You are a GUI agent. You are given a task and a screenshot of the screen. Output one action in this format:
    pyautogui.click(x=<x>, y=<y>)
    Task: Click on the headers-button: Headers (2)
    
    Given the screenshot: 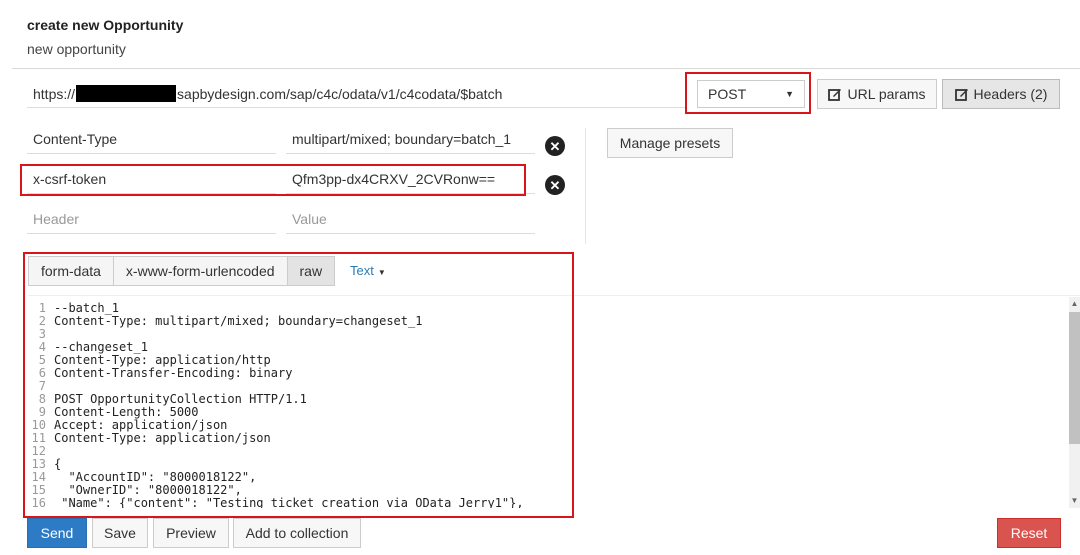 What is the action you would take?
    pyautogui.click(x=1001, y=94)
    